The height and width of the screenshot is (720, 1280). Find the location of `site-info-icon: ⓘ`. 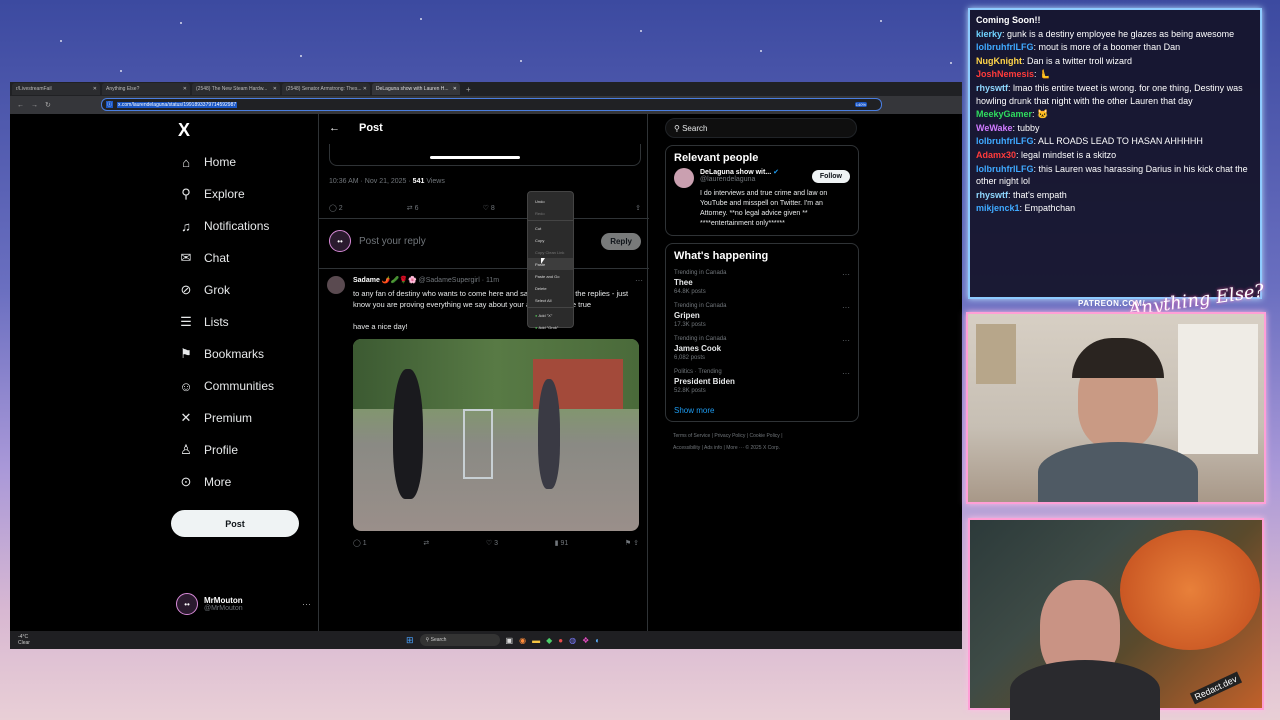

site-info-icon: ⓘ is located at coordinates (110, 104).